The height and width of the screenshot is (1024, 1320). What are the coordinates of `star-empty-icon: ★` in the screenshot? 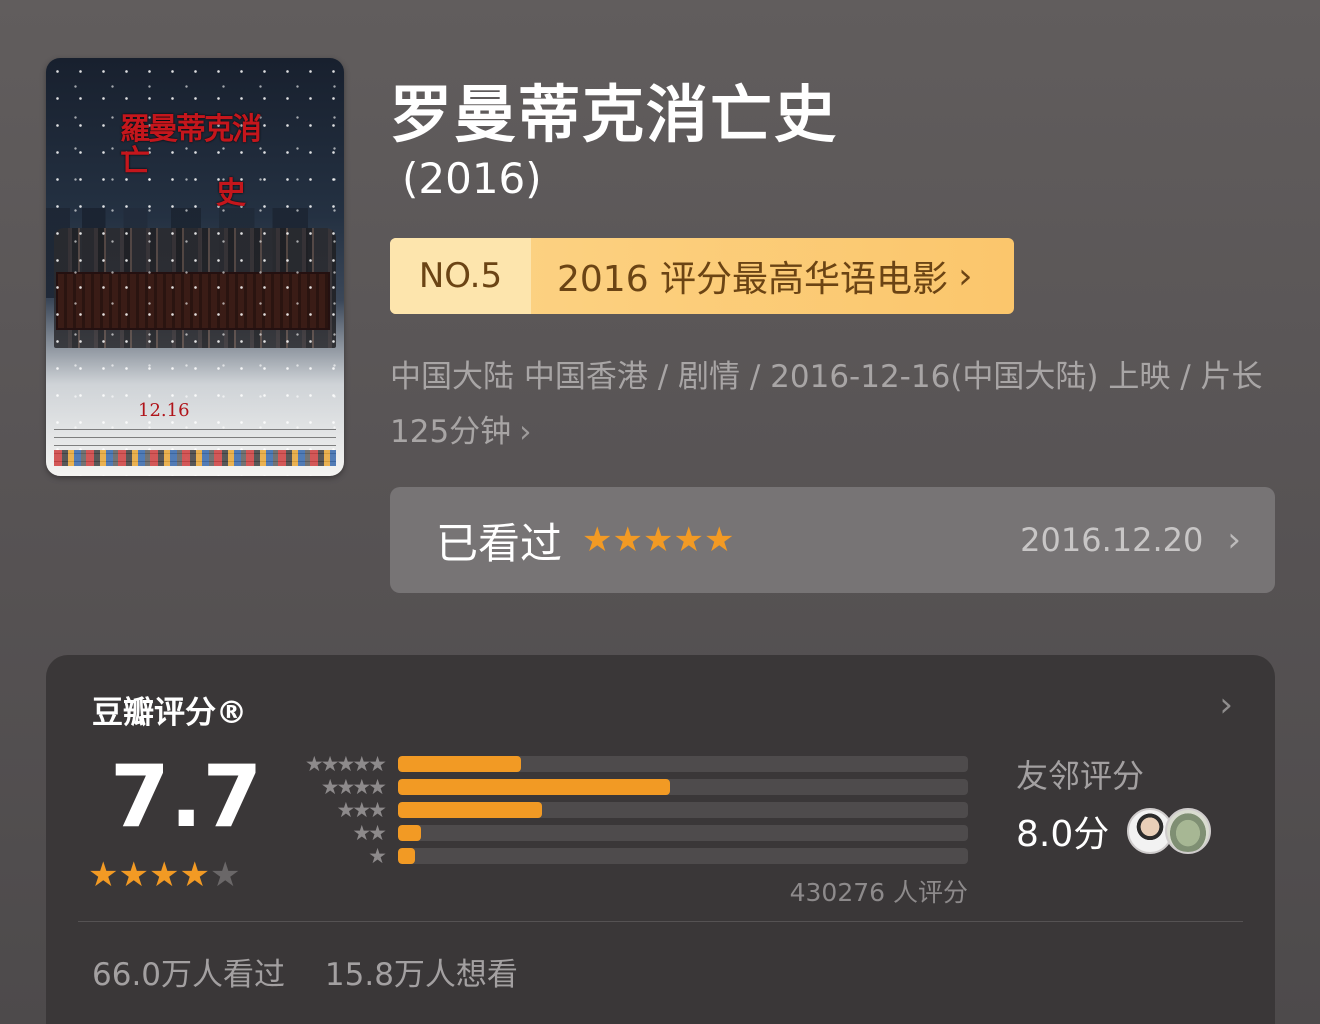 It's located at (225, 875).